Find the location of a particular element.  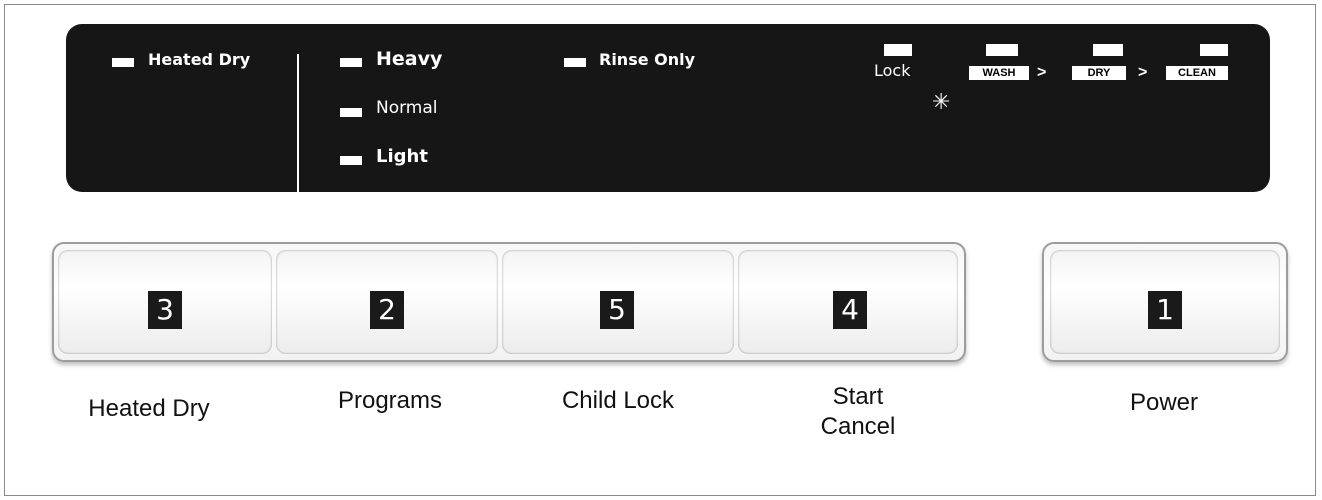

power-button-frame: 1 is located at coordinates (1165, 302).